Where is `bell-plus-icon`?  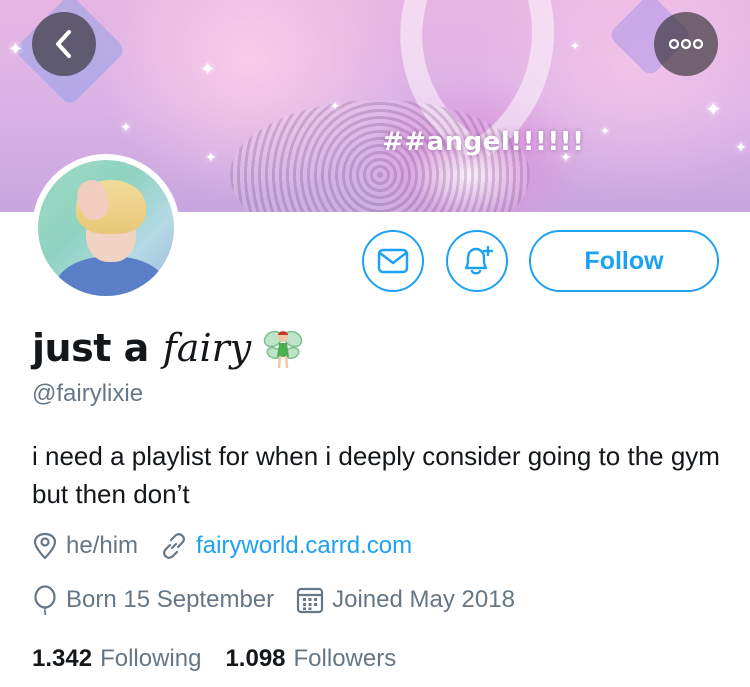 bell-plus-icon is located at coordinates (479, 260).